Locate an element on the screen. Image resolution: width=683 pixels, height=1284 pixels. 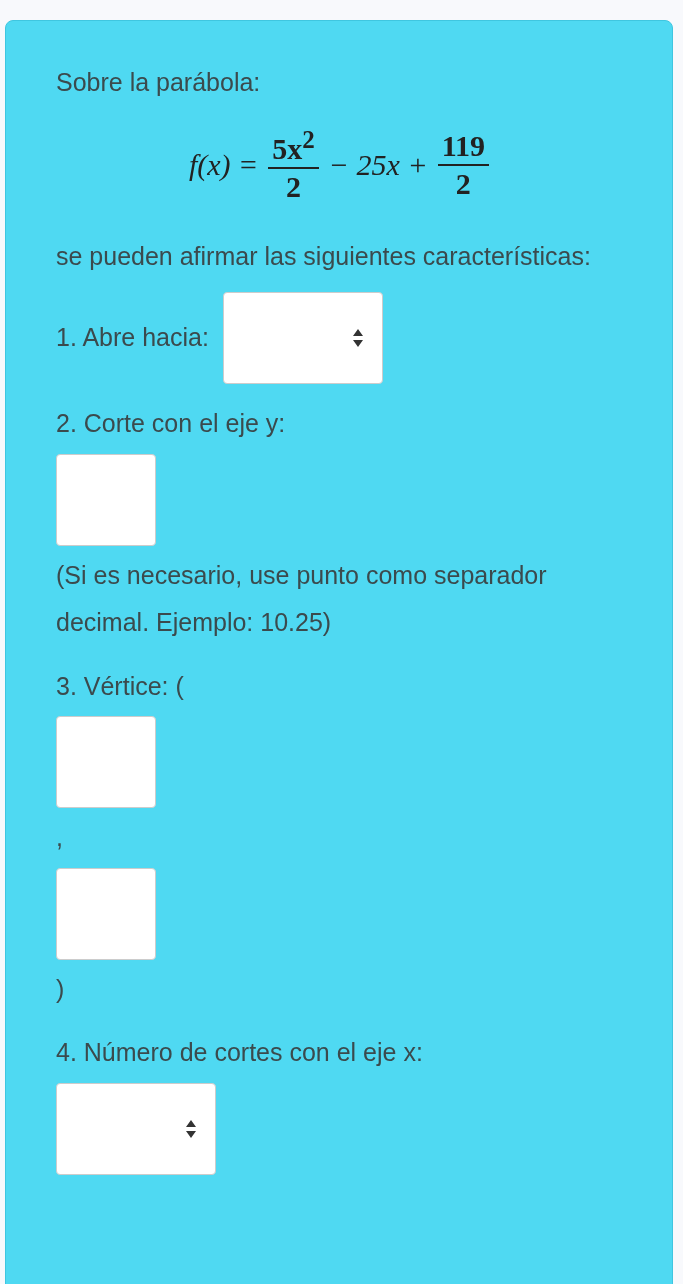
intro-text: Sobre la parábola: is located at coordinates (159, 82).